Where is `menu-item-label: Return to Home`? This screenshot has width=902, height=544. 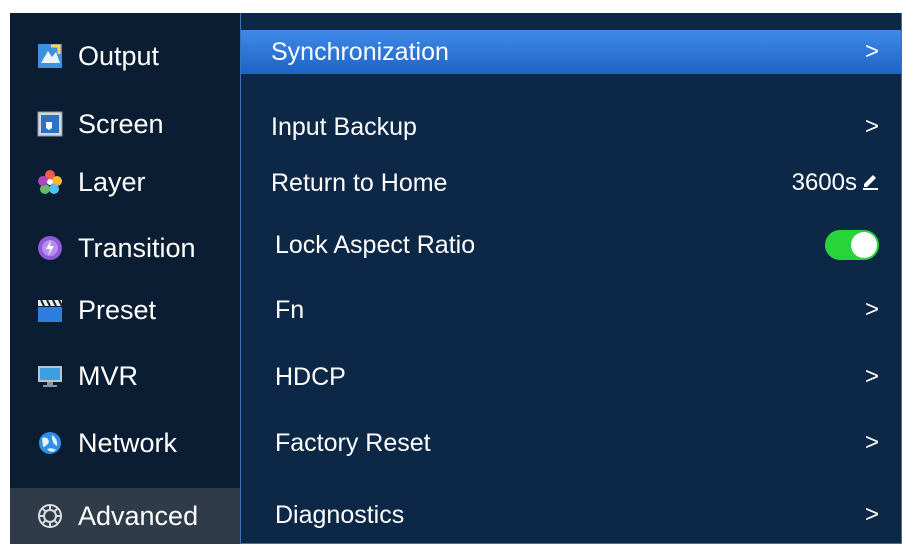
menu-item-label: Return to Home is located at coordinates (359, 182).